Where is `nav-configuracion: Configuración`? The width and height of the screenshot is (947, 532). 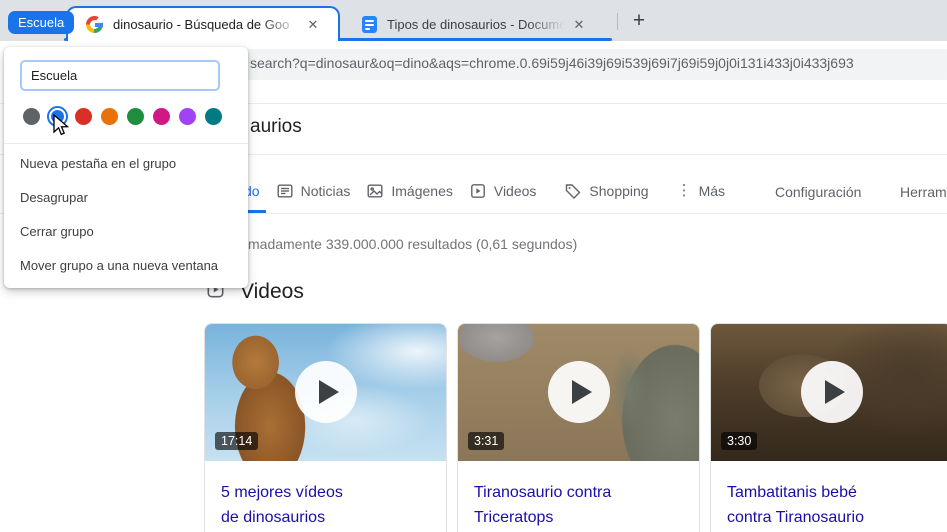 nav-configuracion: Configuración is located at coordinates (818, 192).